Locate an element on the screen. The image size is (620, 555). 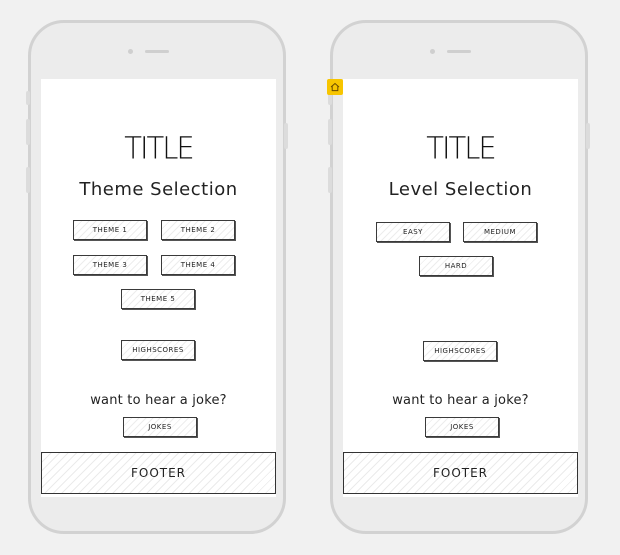
easy-button: EASY is located at coordinates (413, 232).